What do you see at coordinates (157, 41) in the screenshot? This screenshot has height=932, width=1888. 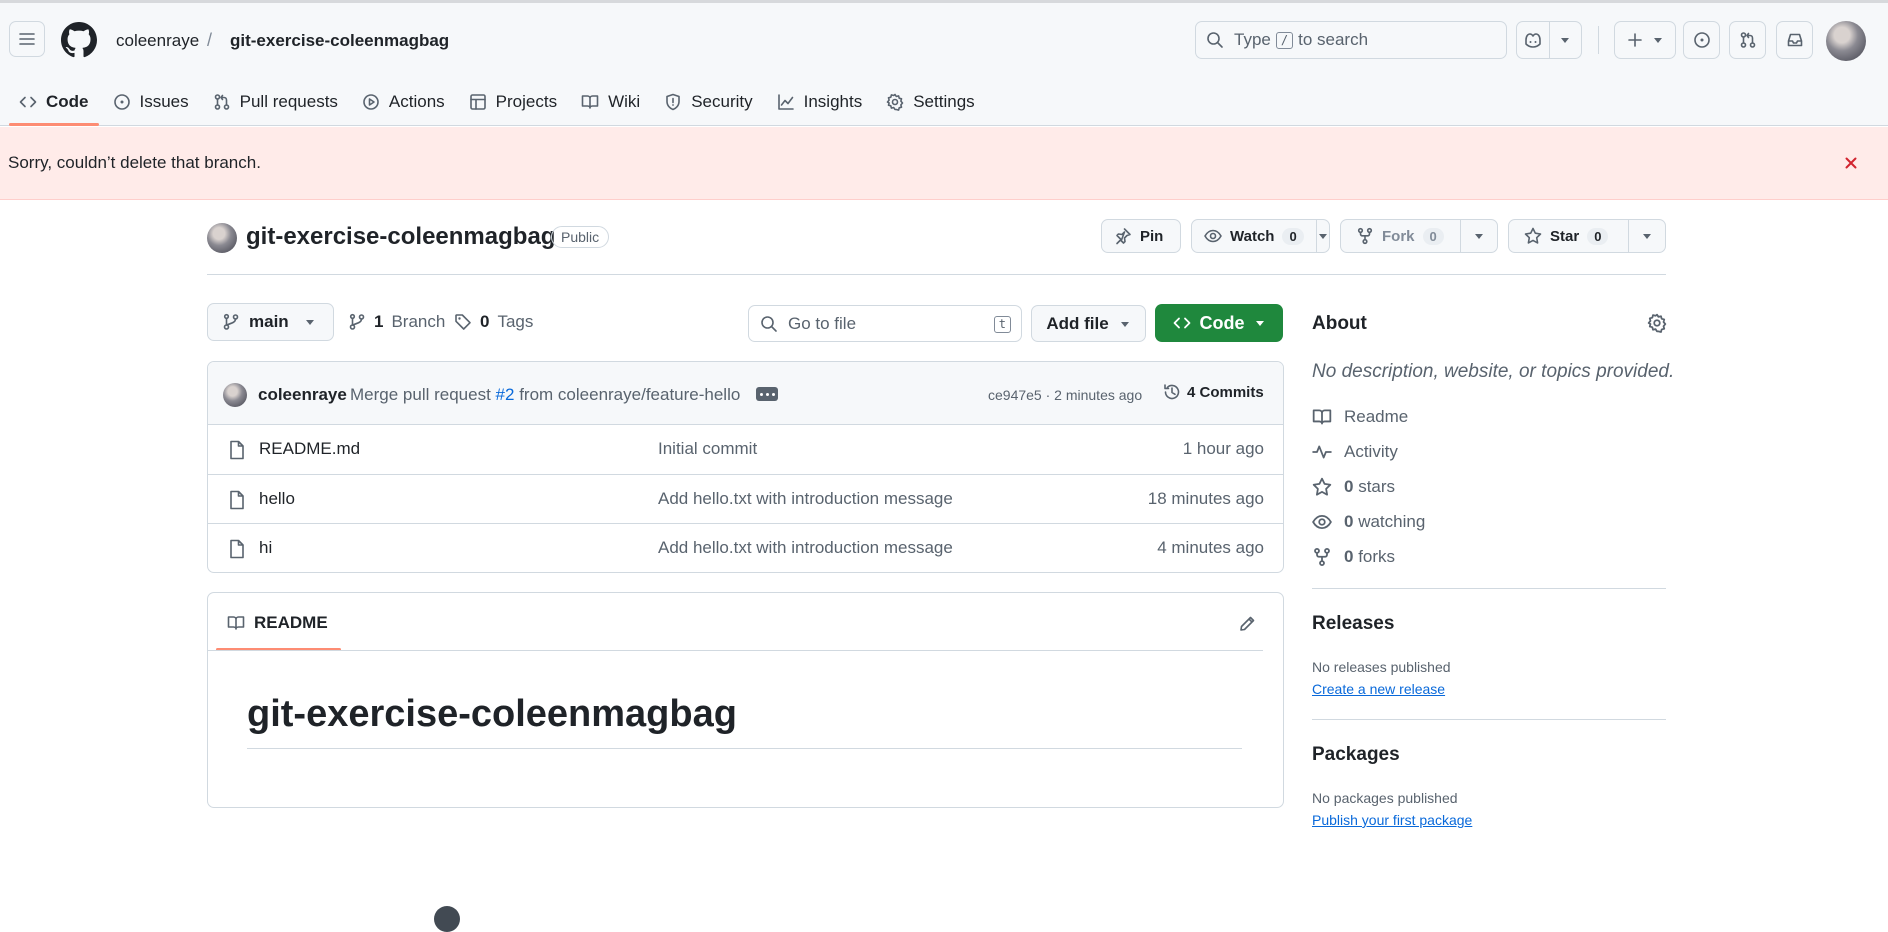 I see `breadcrumb-owner: coleenraye` at bounding box center [157, 41].